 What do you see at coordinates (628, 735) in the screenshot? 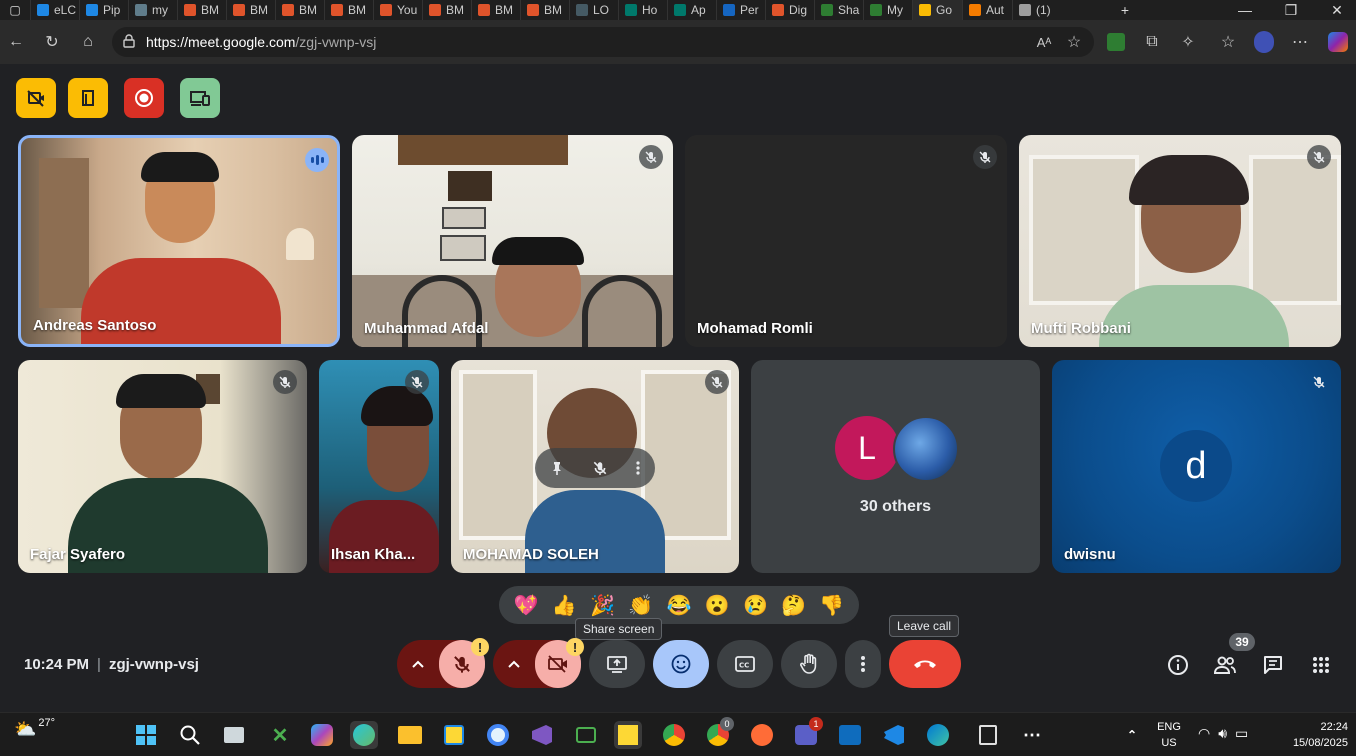
I see `sticky-notes-icon` at bounding box center [628, 735].